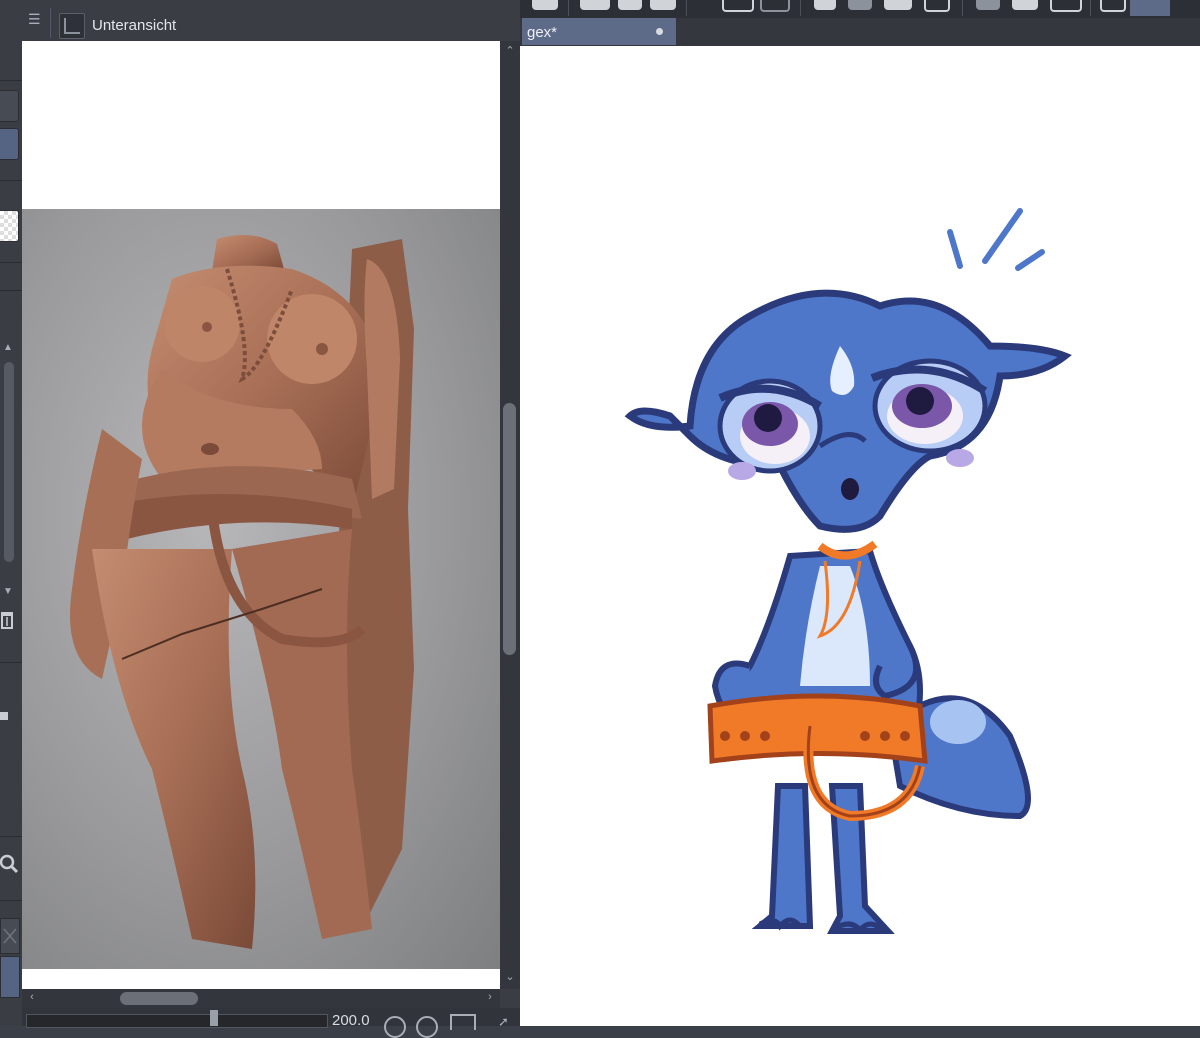 The image size is (1200, 1038). Describe the element at coordinates (10, 350) in the screenshot. I see `scroll-up-arrow: ▲` at that location.